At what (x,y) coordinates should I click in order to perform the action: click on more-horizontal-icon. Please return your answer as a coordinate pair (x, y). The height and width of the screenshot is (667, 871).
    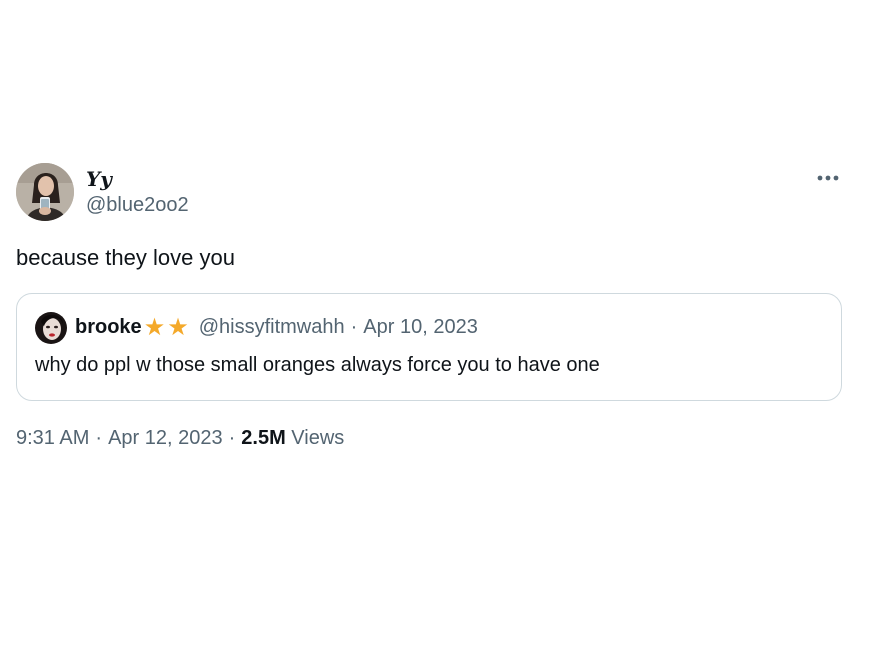
    Looking at the image, I should click on (828, 178).